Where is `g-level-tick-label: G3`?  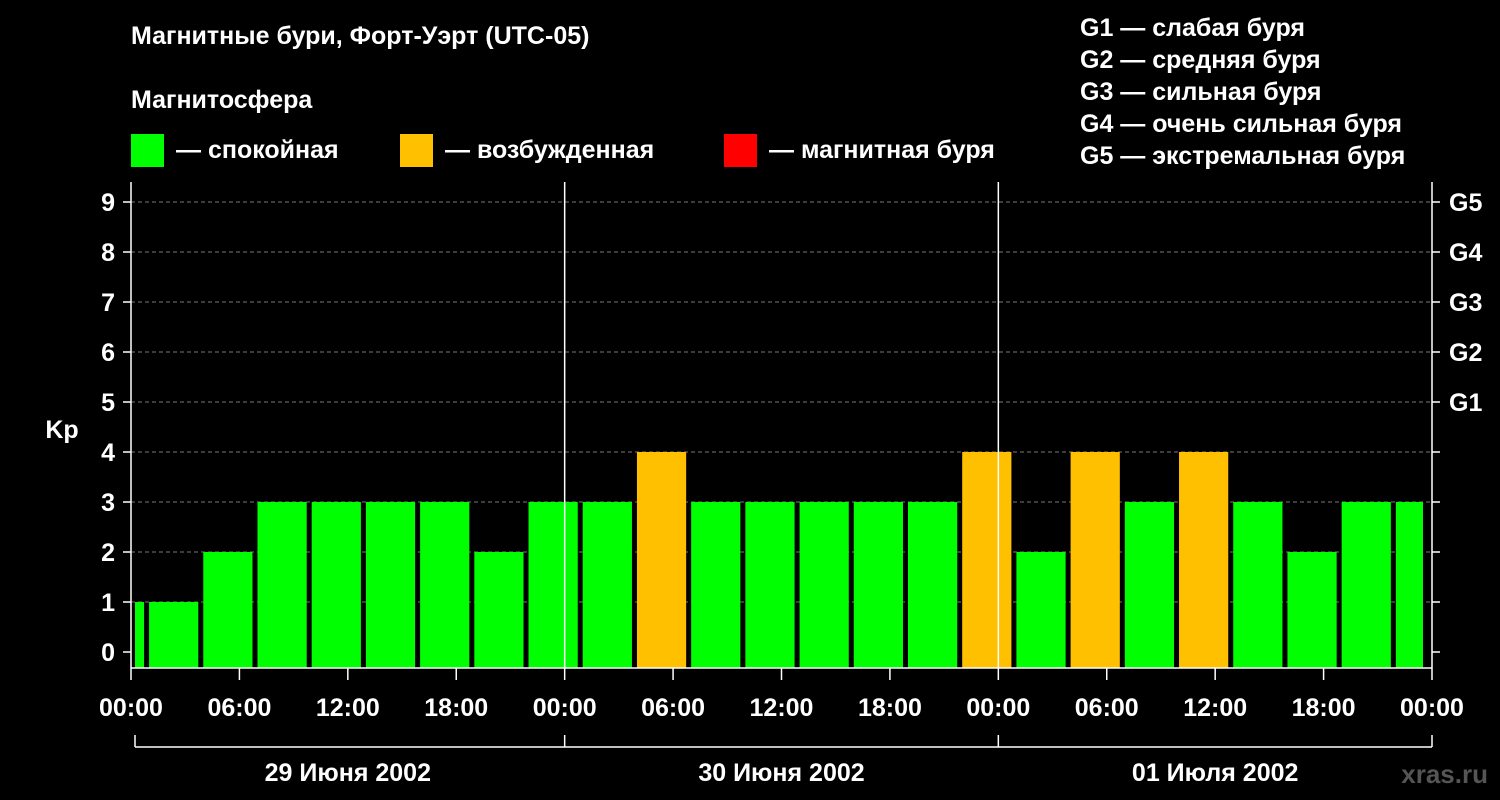
g-level-tick-label: G3 is located at coordinates (1465, 303).